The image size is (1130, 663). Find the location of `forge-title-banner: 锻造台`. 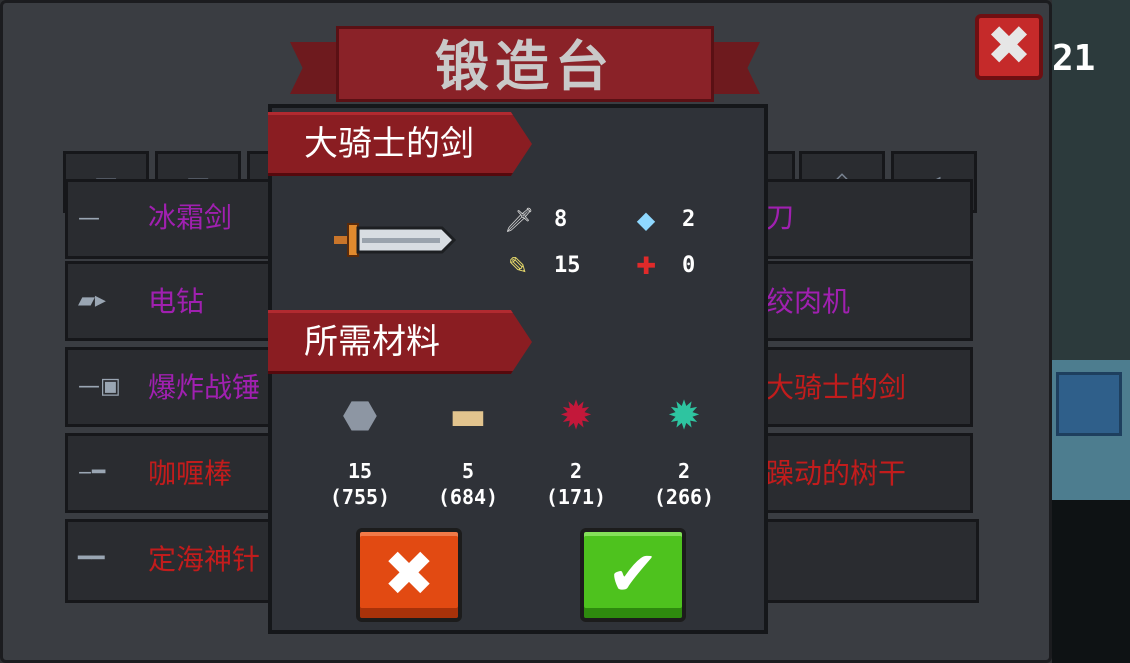

forge-title-banner: 锻造台 is located at coordinates (525, 64).